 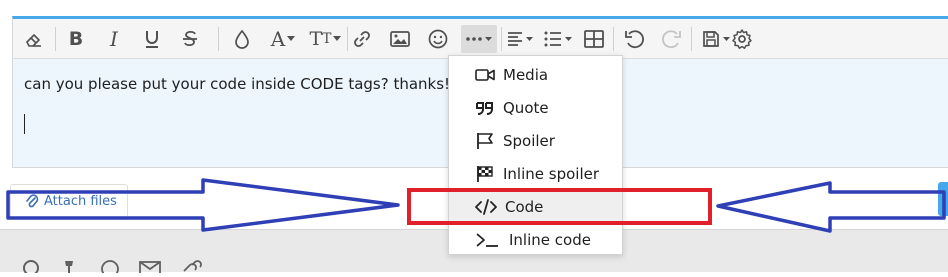 What do you see at coordinates (80, 201) in the screenshot?
I see `attach-files-label: Attach files` at bounding box center [80, 201].